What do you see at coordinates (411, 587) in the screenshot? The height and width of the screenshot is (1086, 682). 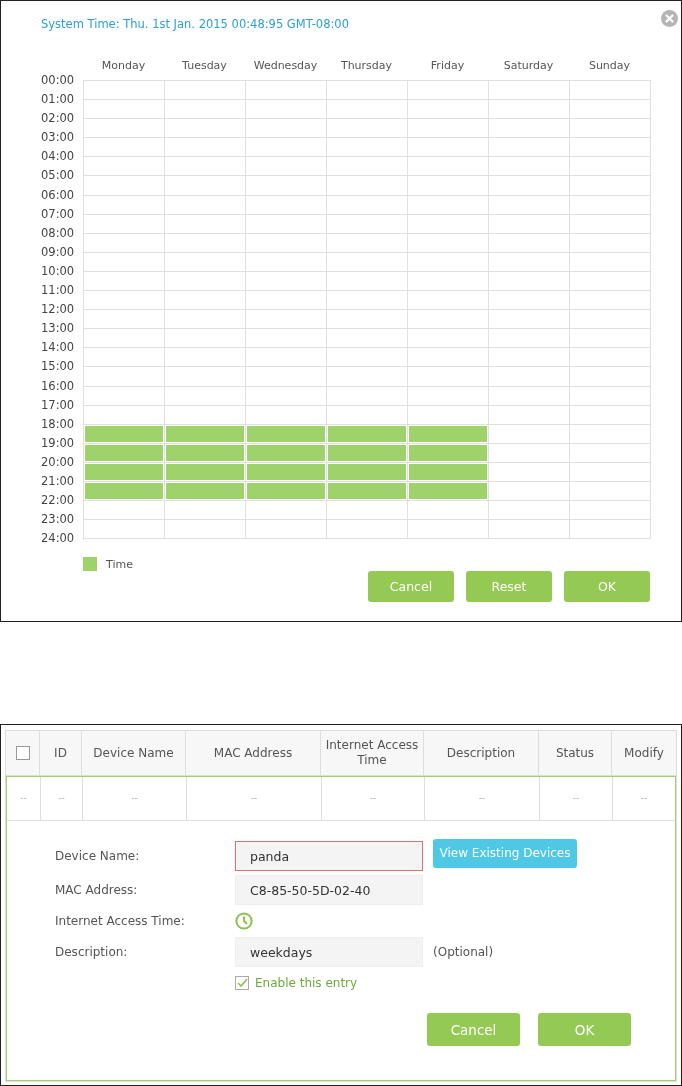 I see `dialog-button: Cancel` at bounding box center [411, 587].